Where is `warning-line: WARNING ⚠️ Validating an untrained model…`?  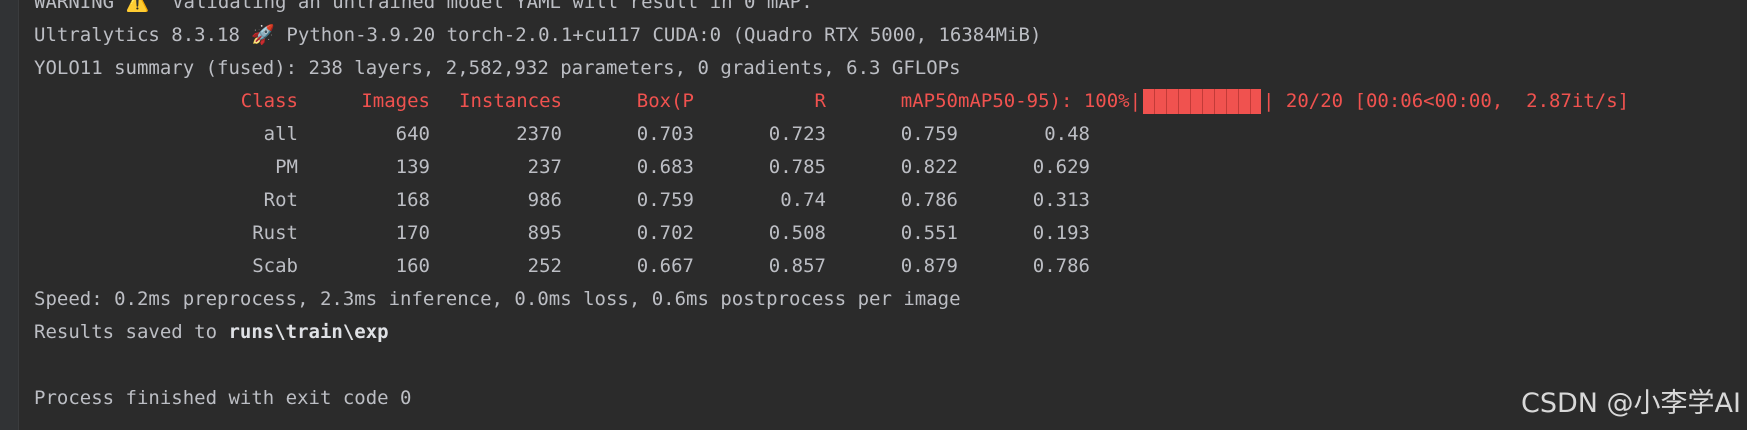 warning-line: WARNING ⚠️ Validating an untrained model… is located at coordinates (890, 9).